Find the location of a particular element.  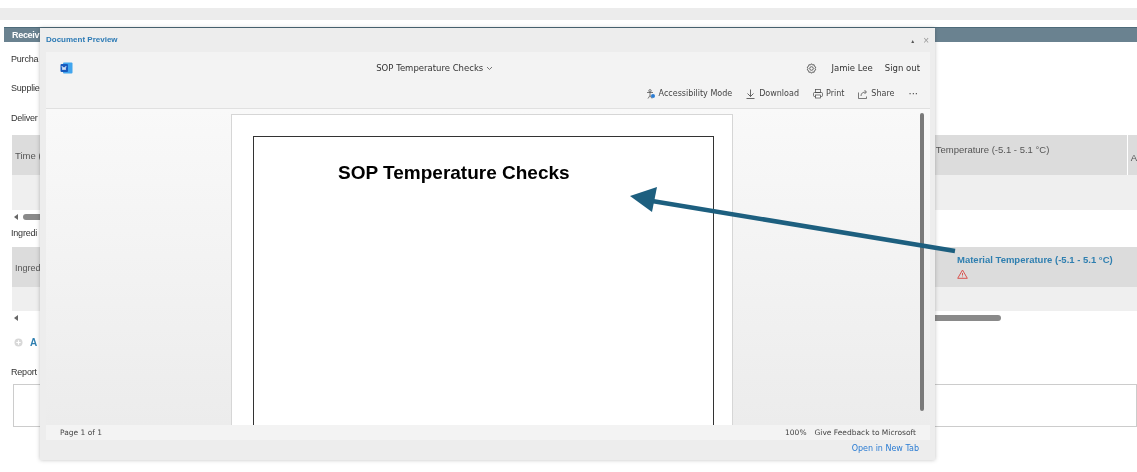

print-button: Print is located at coordinates (828, 93).